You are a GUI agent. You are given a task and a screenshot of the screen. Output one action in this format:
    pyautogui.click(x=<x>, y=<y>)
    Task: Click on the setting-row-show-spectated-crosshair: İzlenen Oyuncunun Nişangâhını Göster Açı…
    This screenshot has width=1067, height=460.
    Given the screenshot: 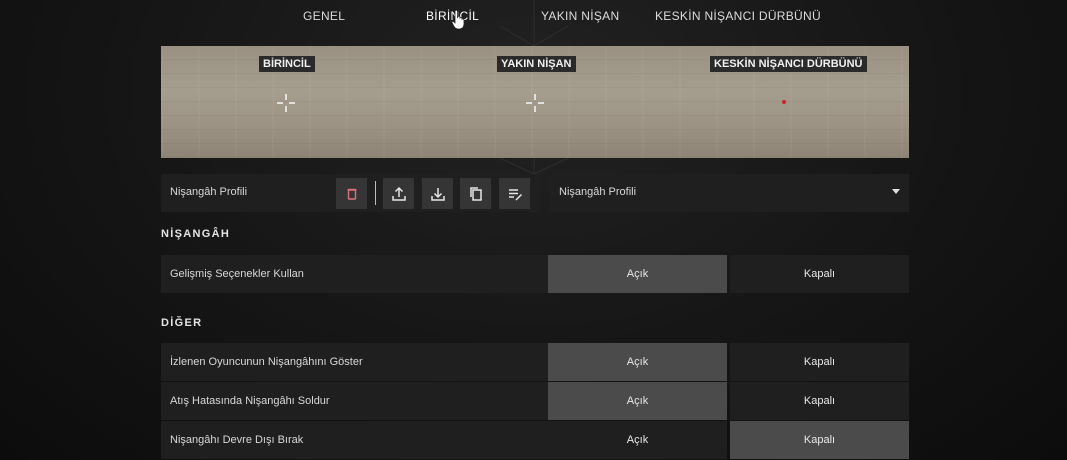 What is the action you would take?
    pyautogui.click(x=535, y=362)
    